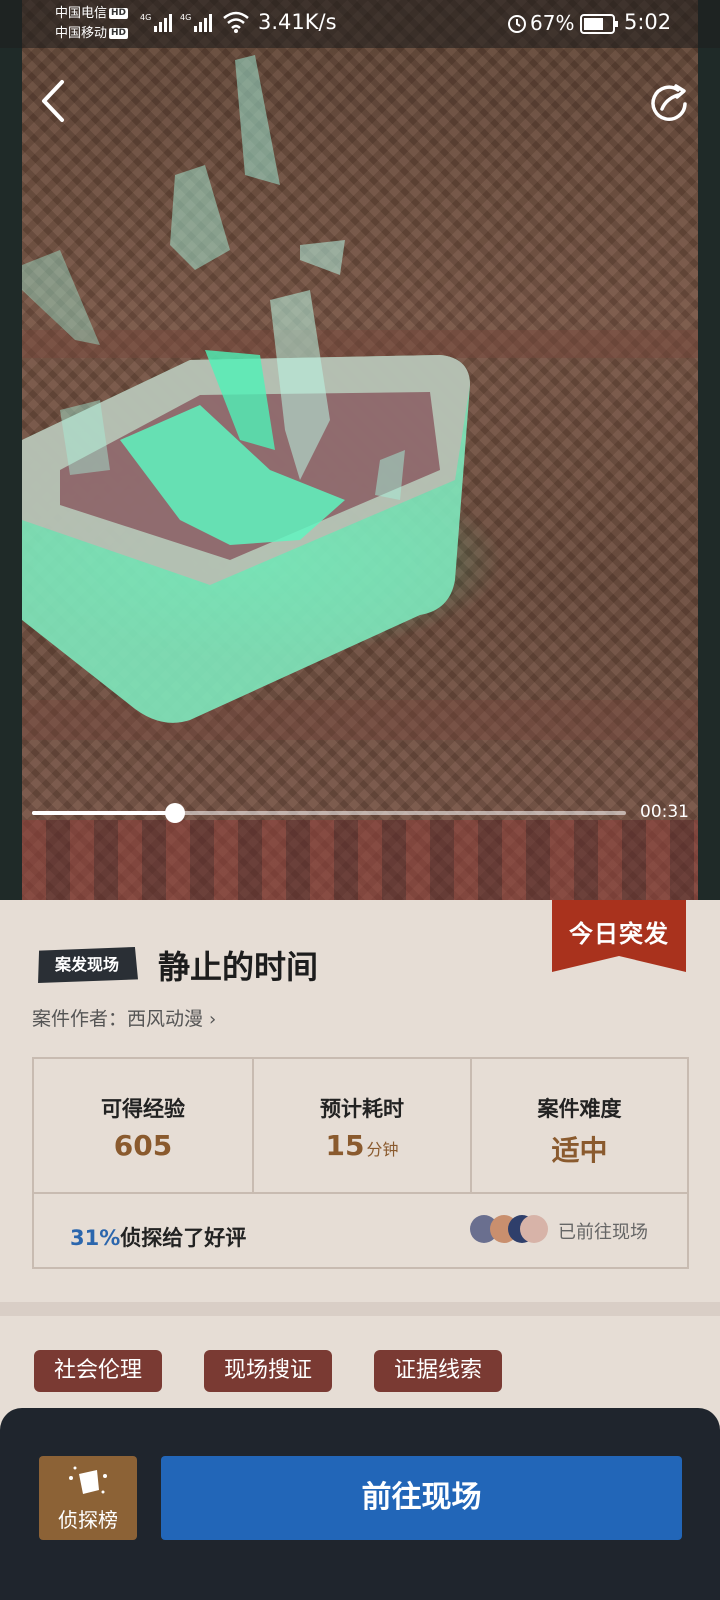  I want to click on rating-percent: 31%, so click(95, 1238).